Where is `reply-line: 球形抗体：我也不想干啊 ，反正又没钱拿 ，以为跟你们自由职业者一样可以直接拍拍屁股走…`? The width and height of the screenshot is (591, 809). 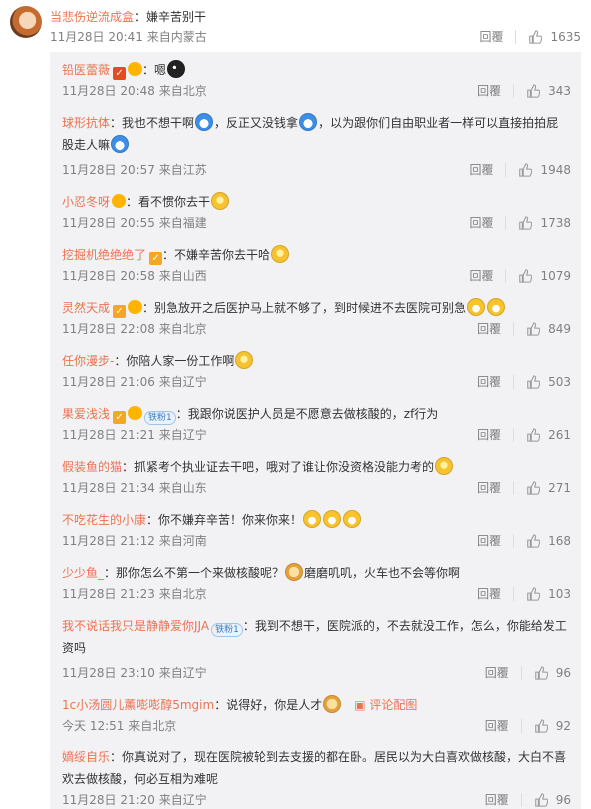 reply-line: 球形抗体：我也不想干啊 ，反正又没钱拿 ，以为跟你们自由职业者一样可以直接拍拍屁股走… is located at coordinates (314, 134).